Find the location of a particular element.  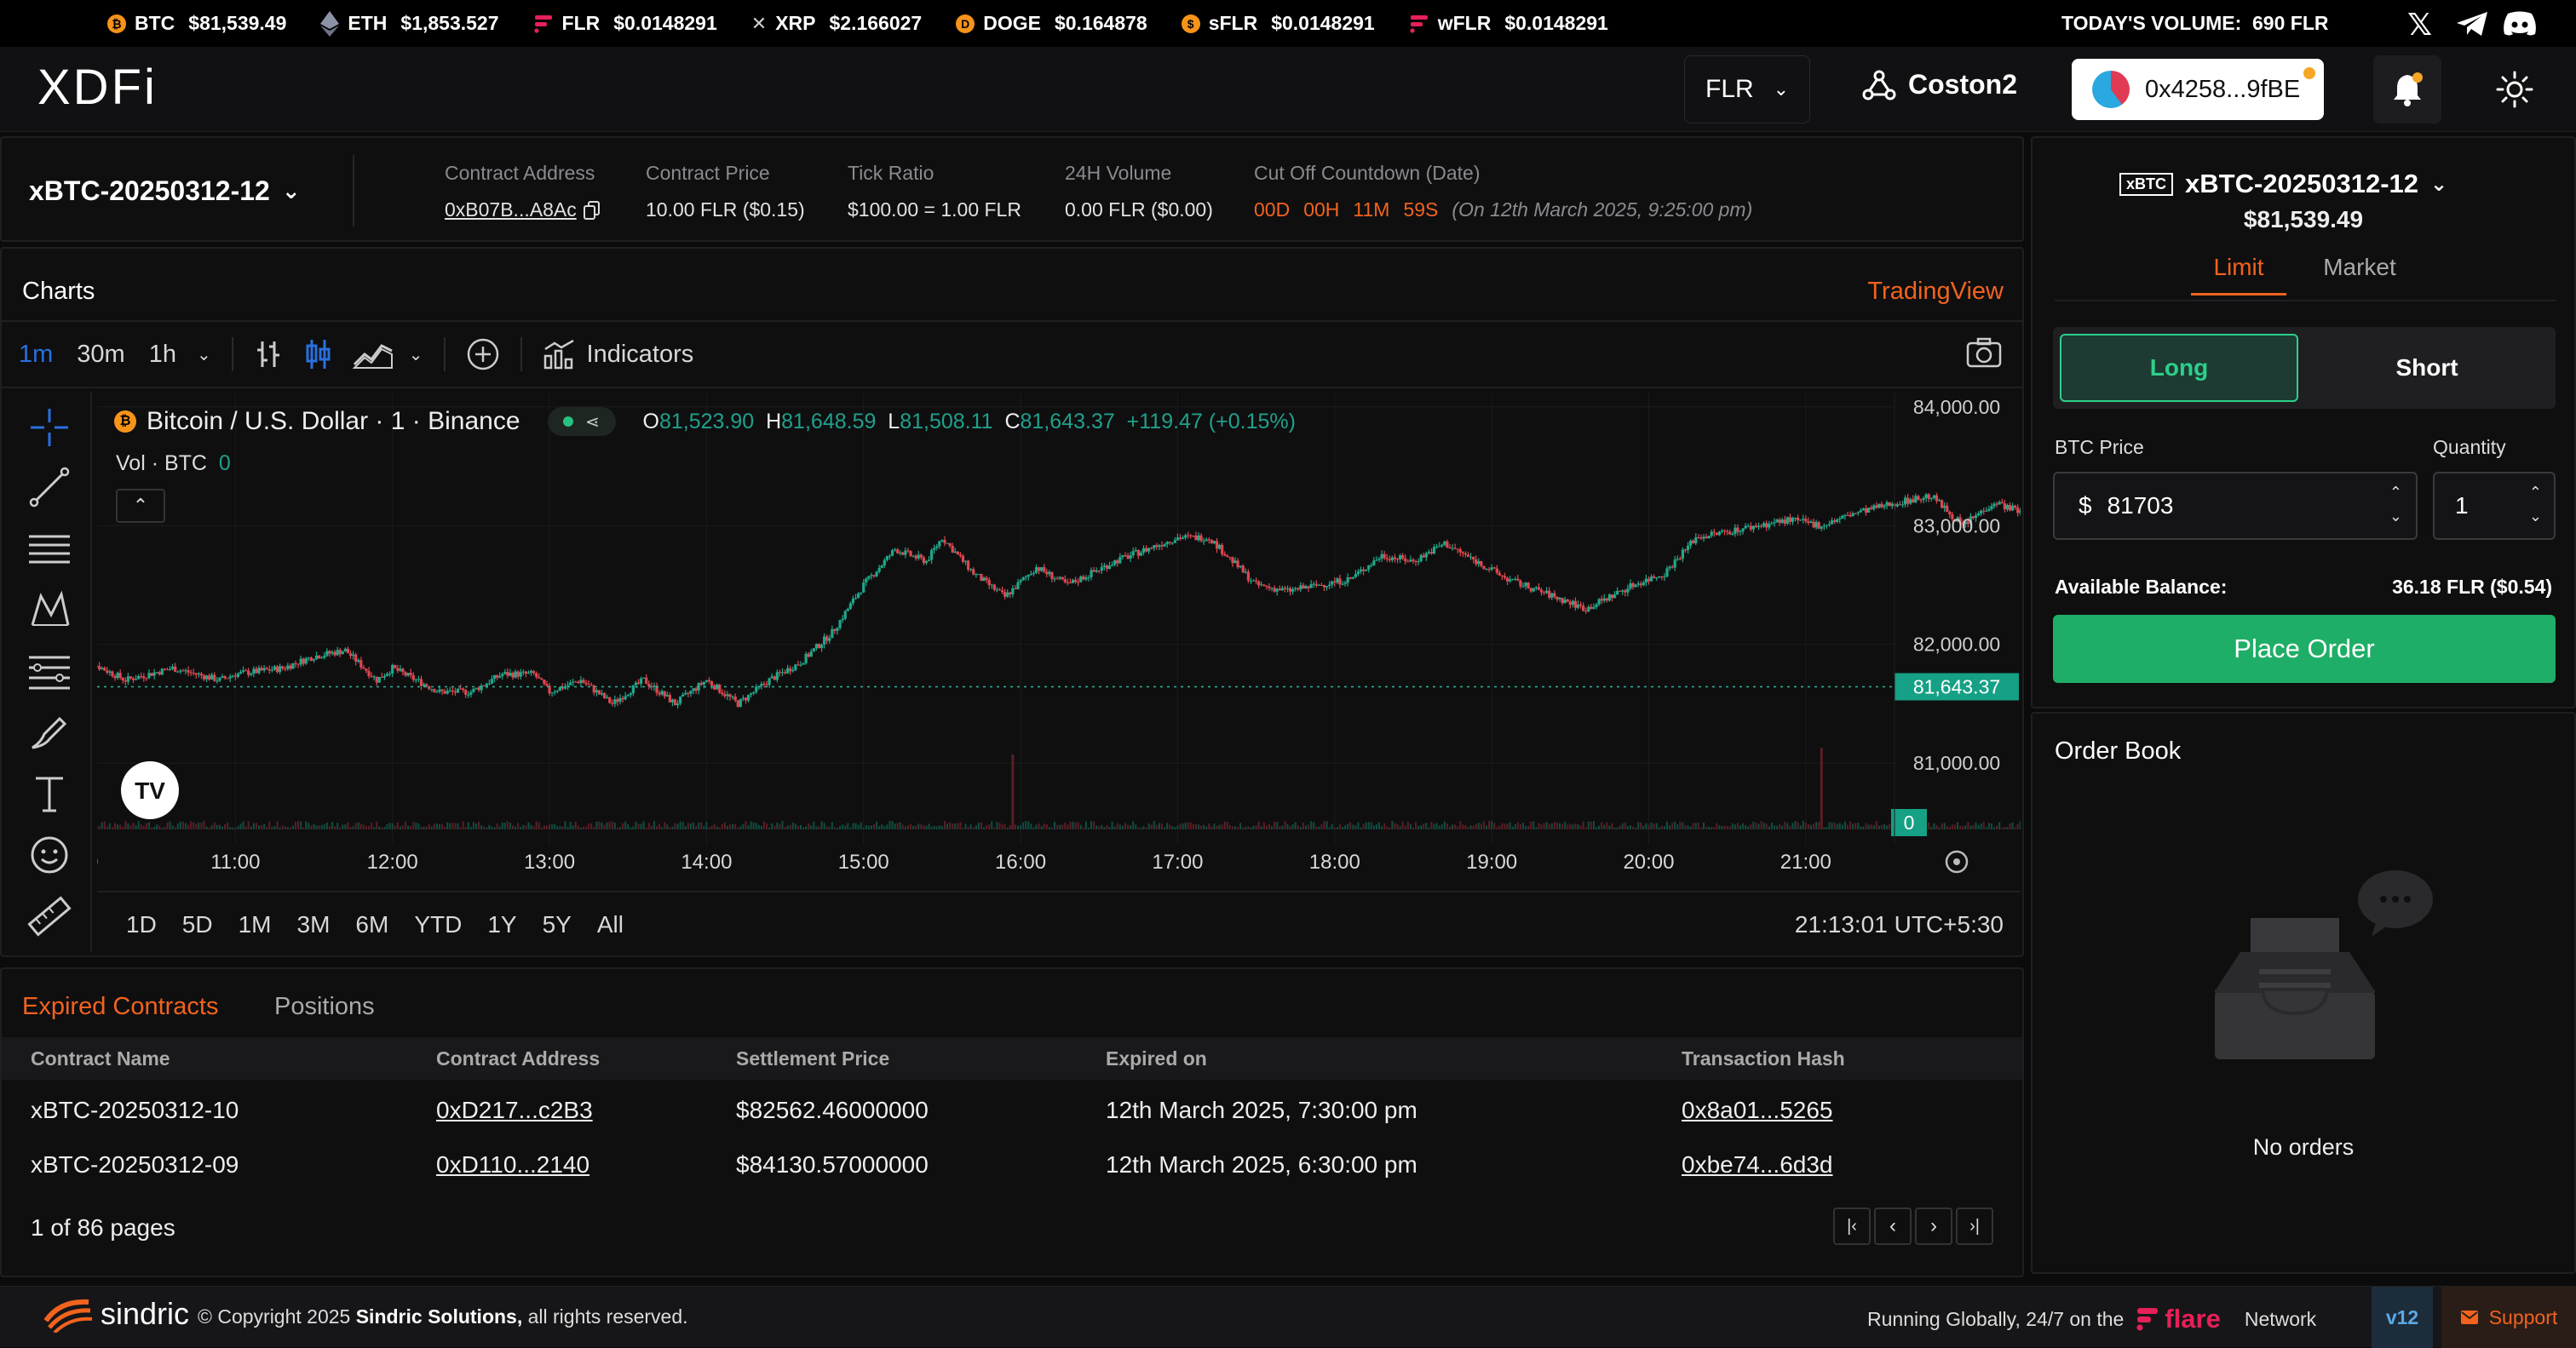

row-transaction-hash-link: 0xbe74...6d3d is located at coordinates (1757, 1165).